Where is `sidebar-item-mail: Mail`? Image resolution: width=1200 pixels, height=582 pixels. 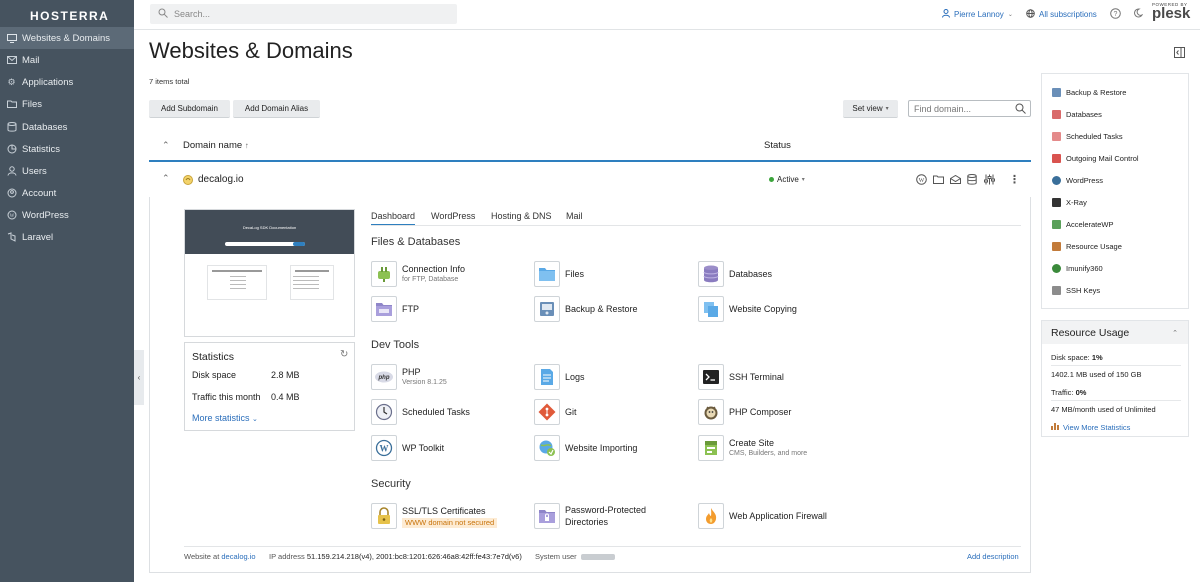
sidebar-item-mail: Mail is located at coordinates (67, 60).